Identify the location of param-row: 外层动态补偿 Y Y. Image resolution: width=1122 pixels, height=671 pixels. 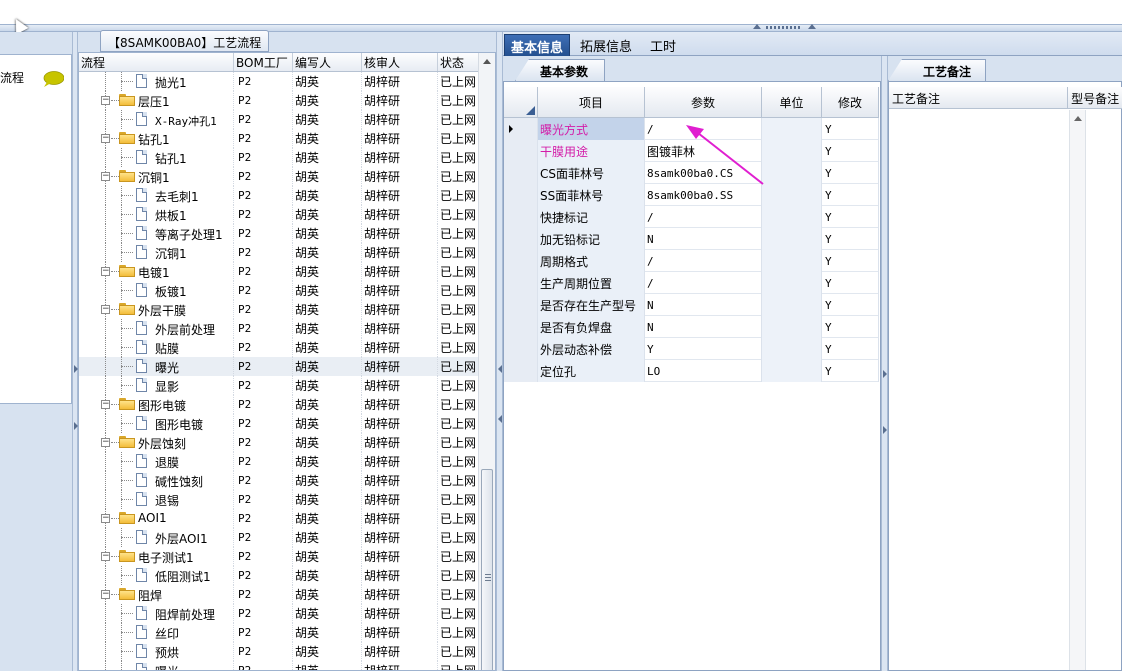
(691, 349).